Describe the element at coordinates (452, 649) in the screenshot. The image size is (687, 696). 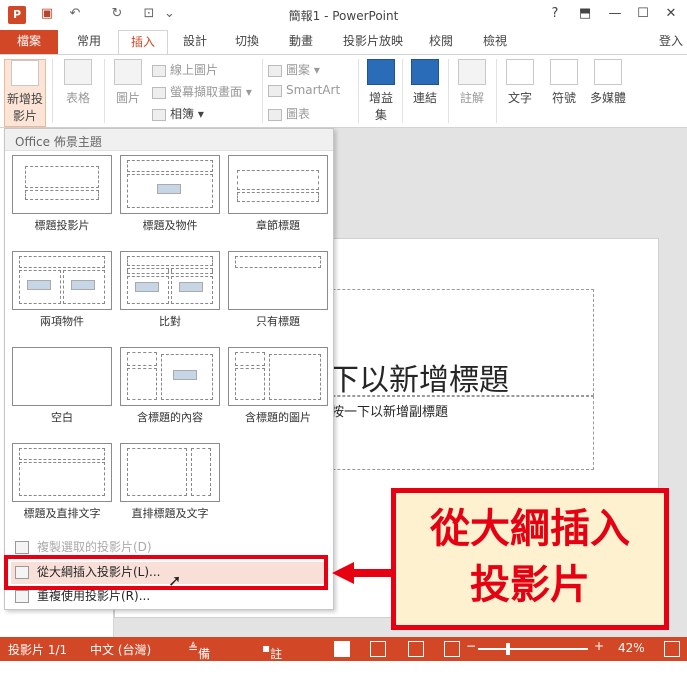
I see `slideshow-icon` at that location.